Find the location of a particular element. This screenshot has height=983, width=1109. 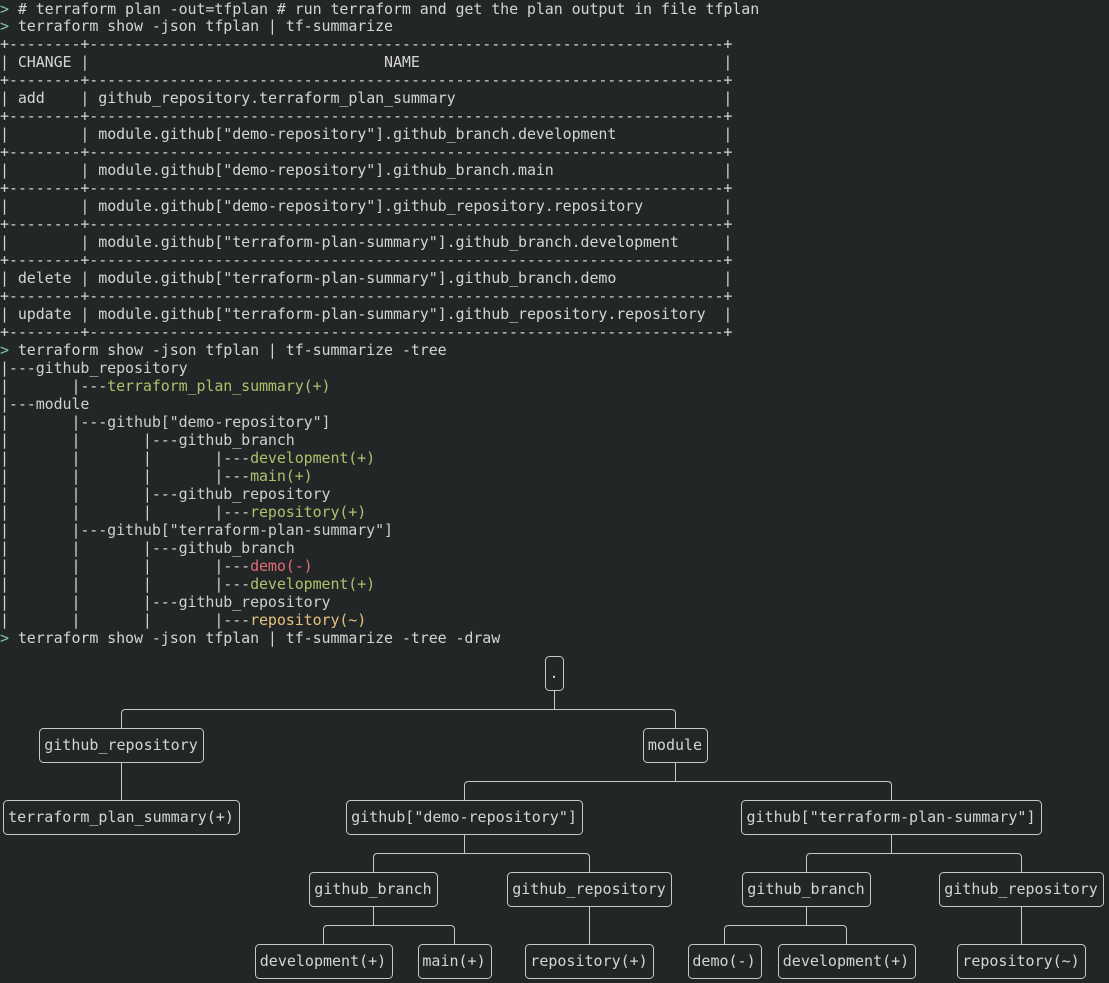

diagram-node-label: main(+) is located at coordinates (453, 961).